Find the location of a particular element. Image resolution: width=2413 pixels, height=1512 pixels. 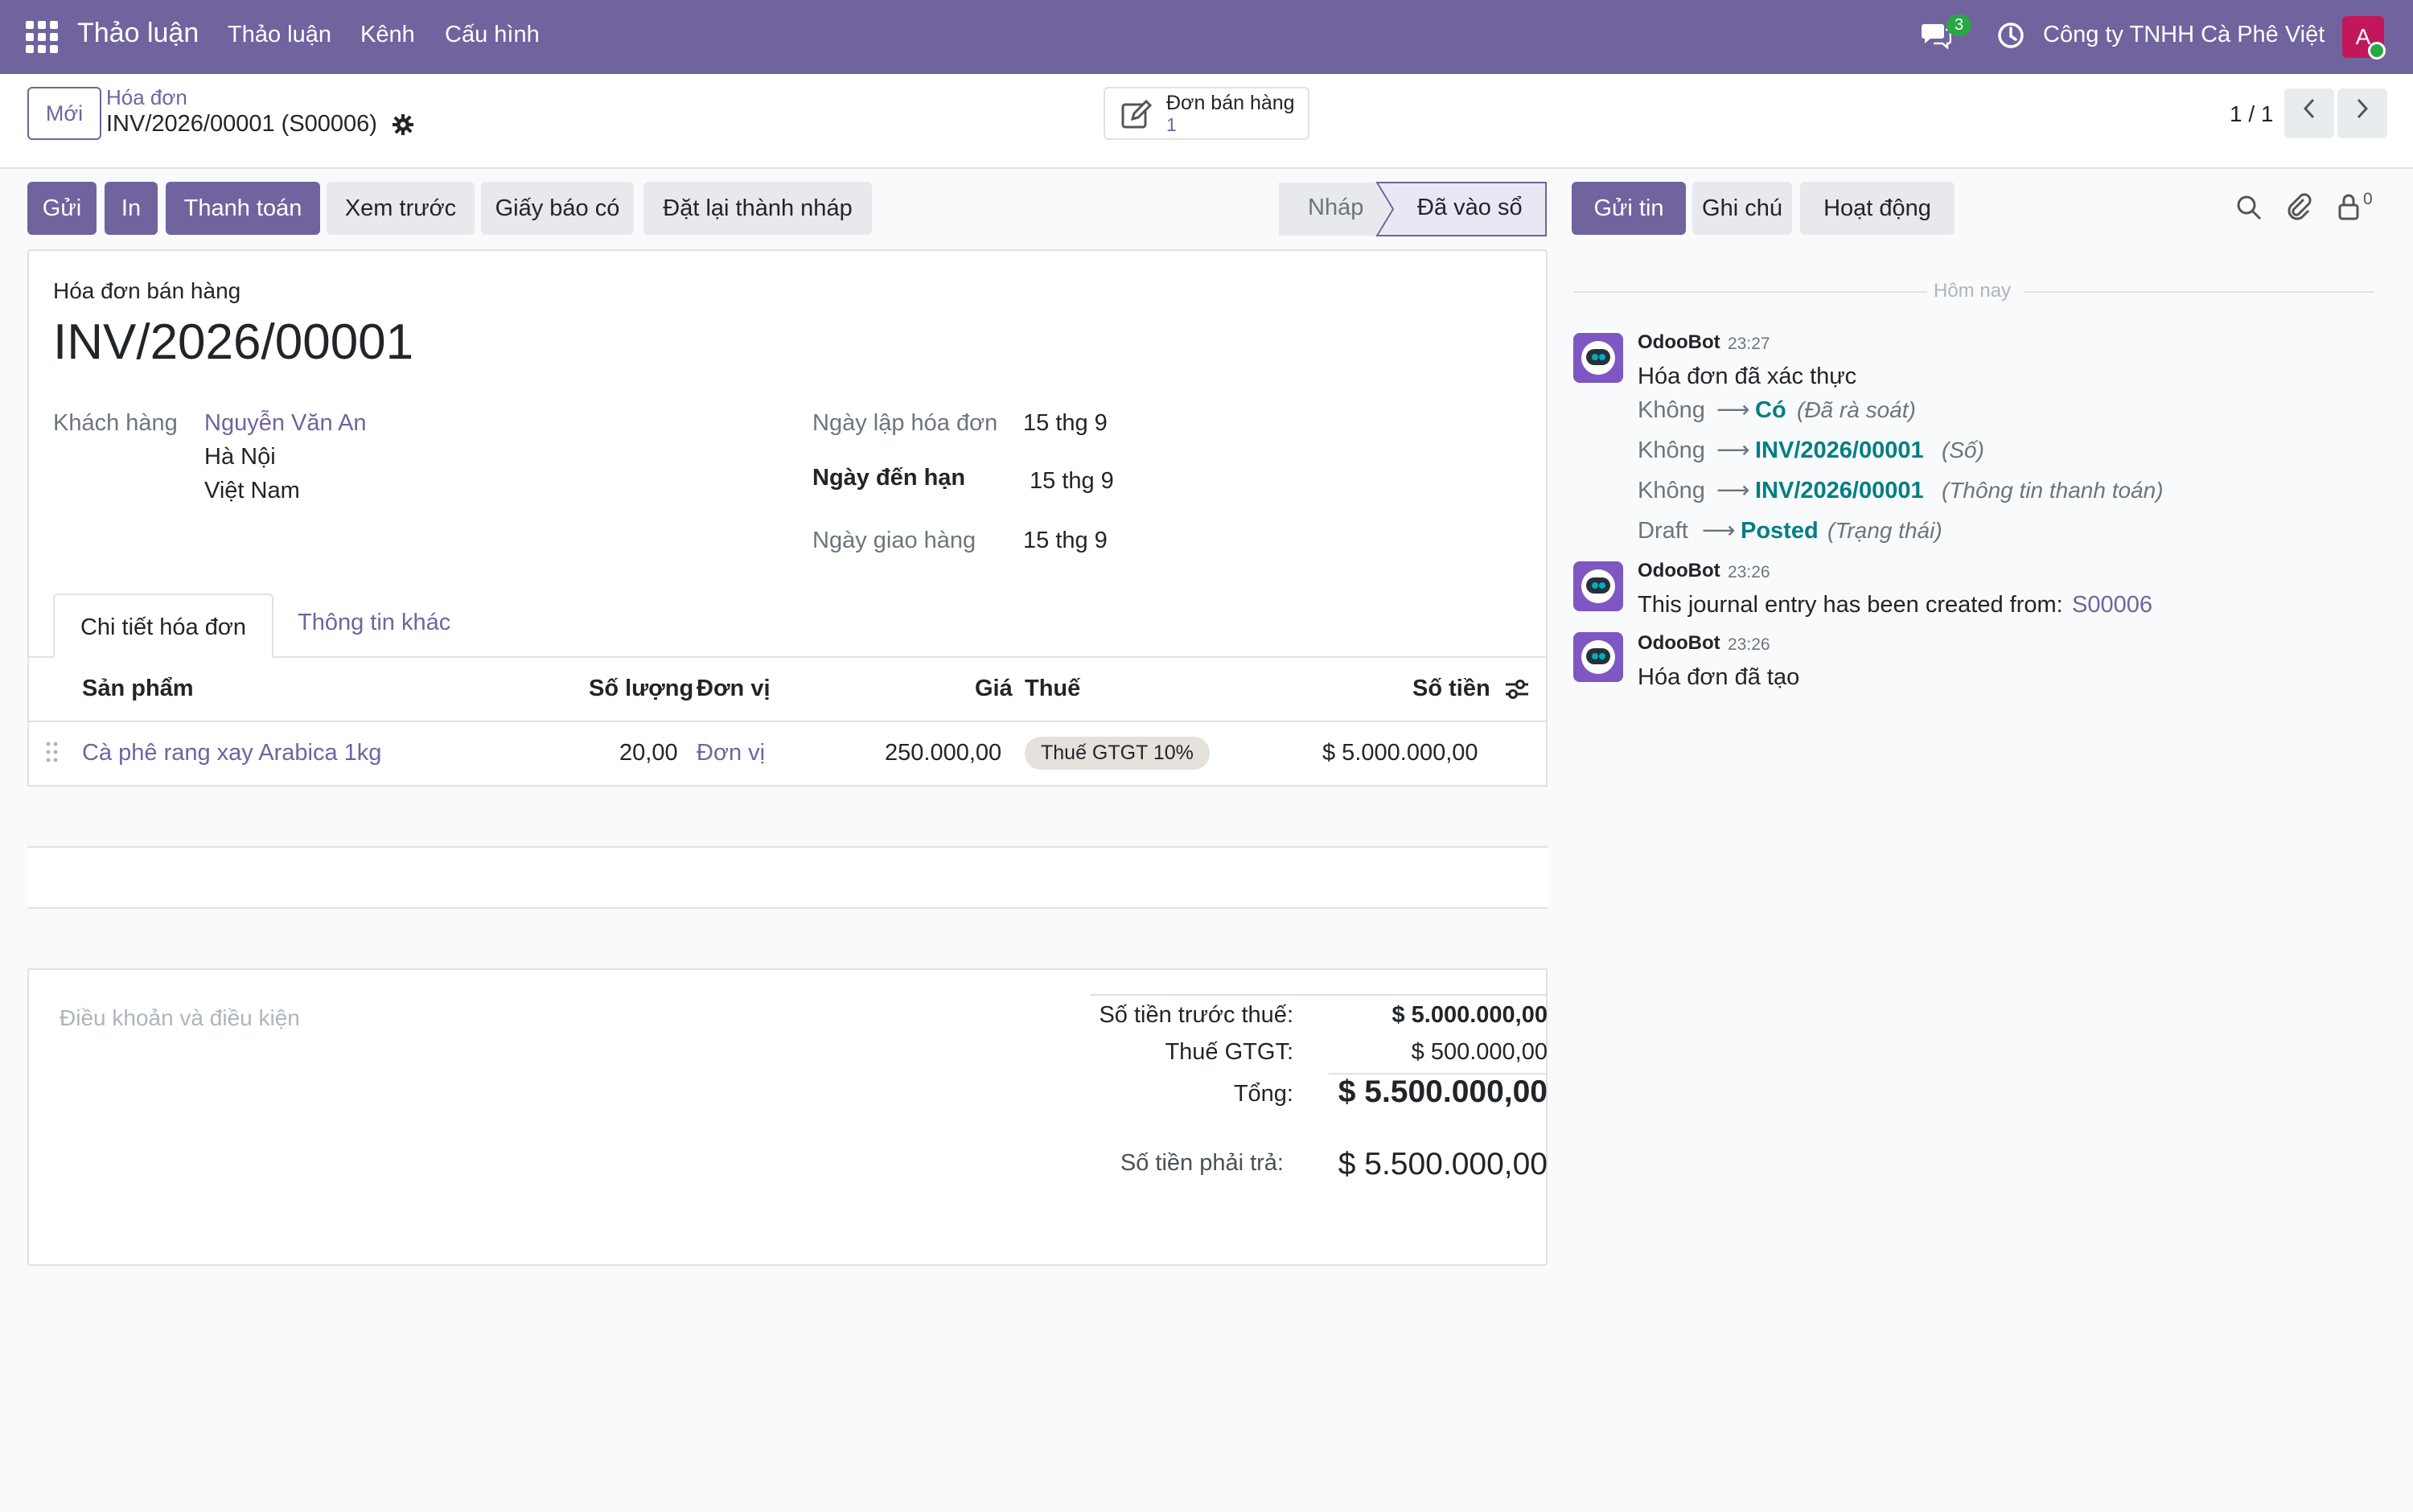

drag-handle-icon is located at coordinates (52, 754).